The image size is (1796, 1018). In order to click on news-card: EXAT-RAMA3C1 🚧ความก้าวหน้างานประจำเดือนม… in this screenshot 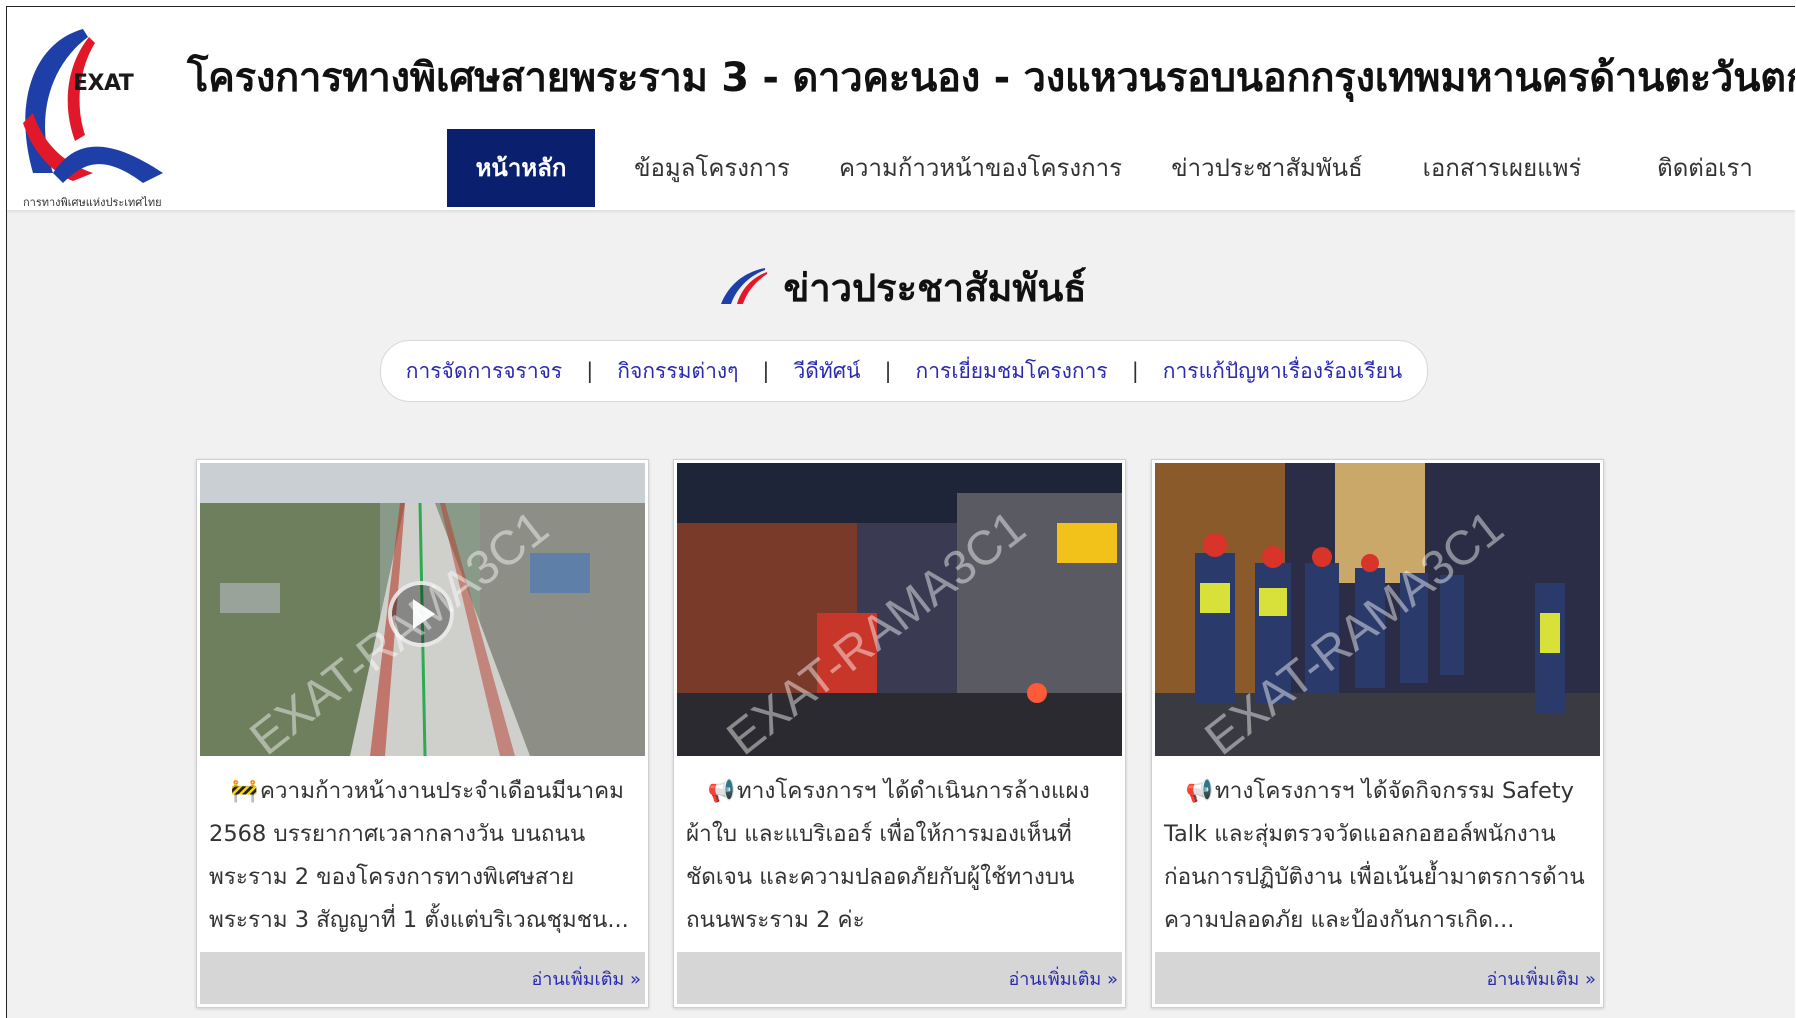, I will do `click(422, 733)`.